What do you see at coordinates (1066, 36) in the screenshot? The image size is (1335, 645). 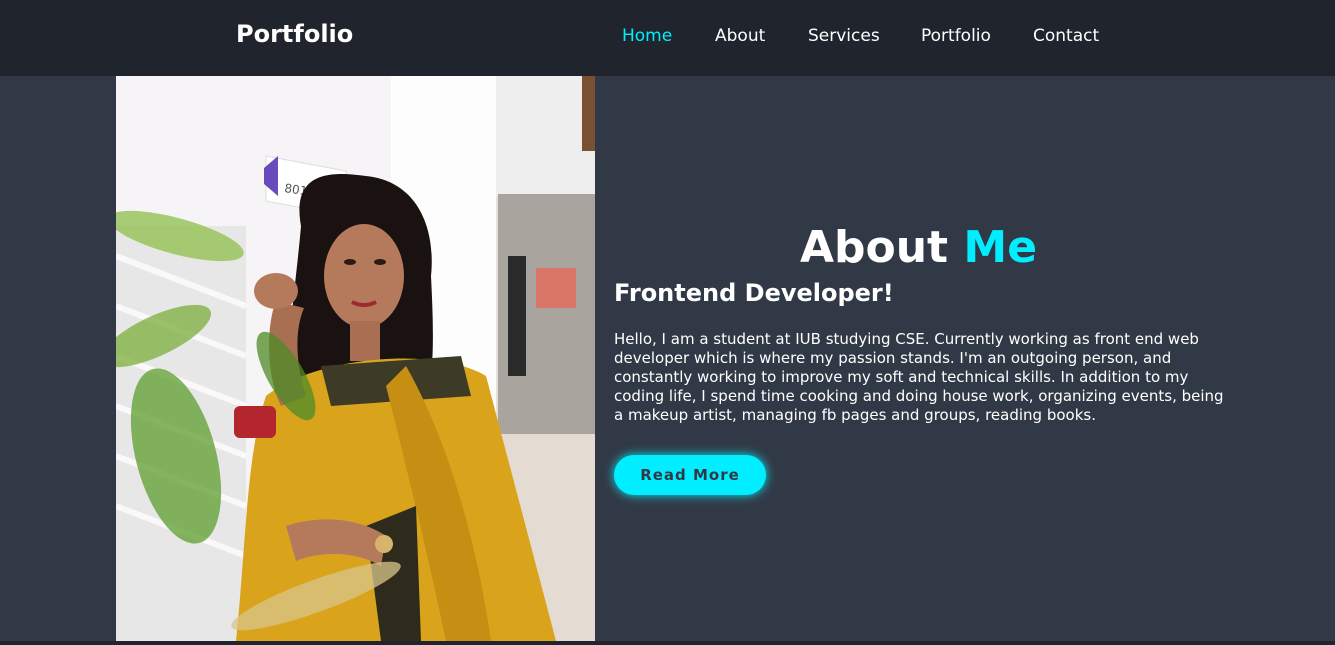 I see `nav-contact: Contact` at bounding box center [1066, 36].